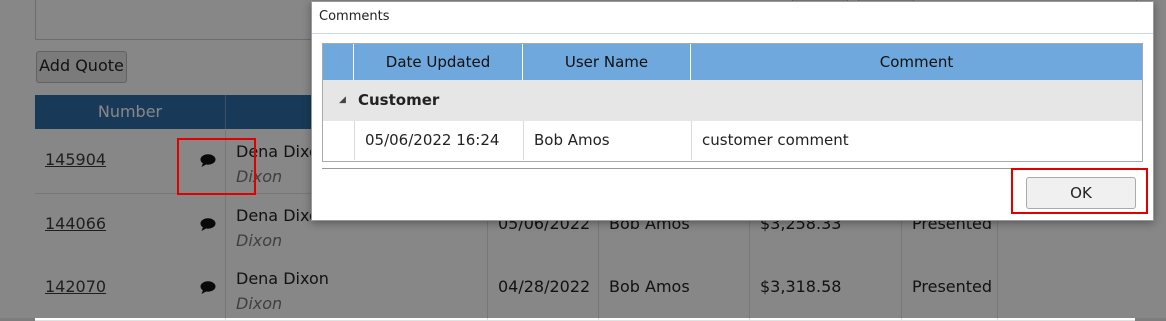  Describe the element at coordinates (438, 62) in the screenshot. I see `column-header-date-updated: Date Updated` at that location.